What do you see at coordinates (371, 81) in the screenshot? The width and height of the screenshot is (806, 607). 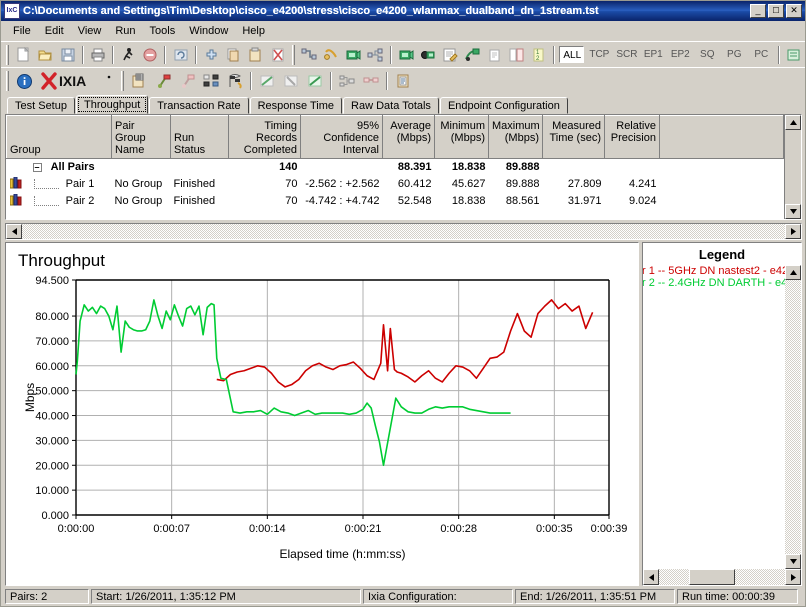 I see `pair-properties-icon` at bounding box center [371, 81].